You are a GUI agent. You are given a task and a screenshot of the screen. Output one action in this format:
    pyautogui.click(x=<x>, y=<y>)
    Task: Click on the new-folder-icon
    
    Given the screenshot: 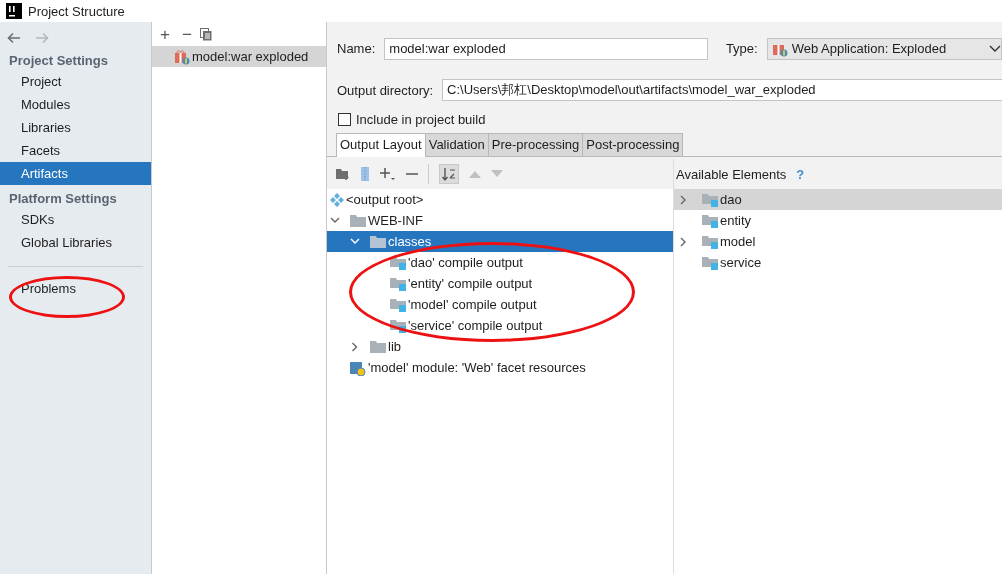 What is the action you would take?
    pyautogui.click(x=343, y=174)
    